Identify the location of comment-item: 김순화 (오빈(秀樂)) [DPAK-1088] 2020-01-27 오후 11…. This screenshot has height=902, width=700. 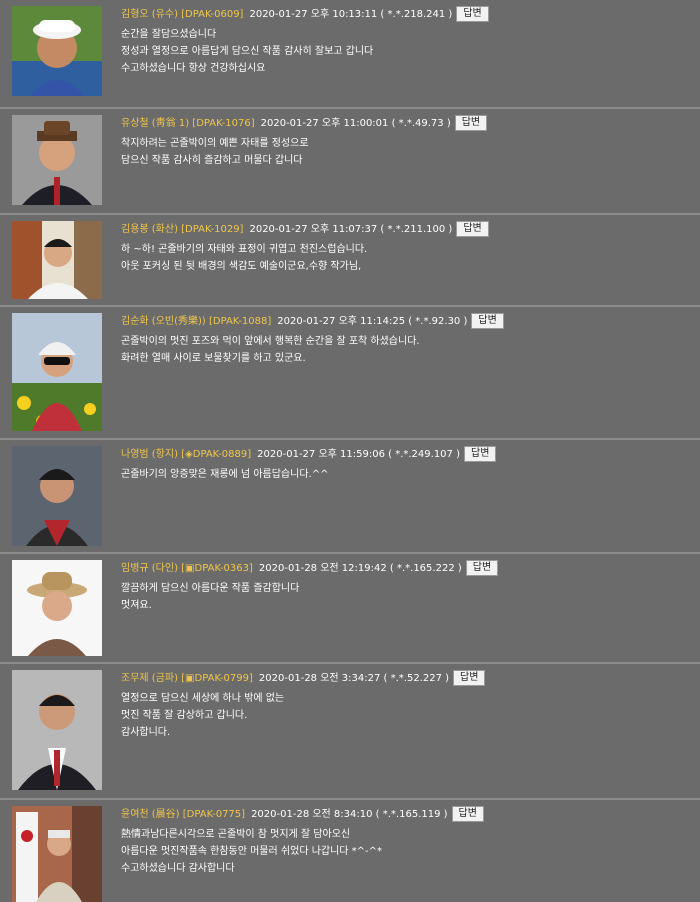
(350, 373).